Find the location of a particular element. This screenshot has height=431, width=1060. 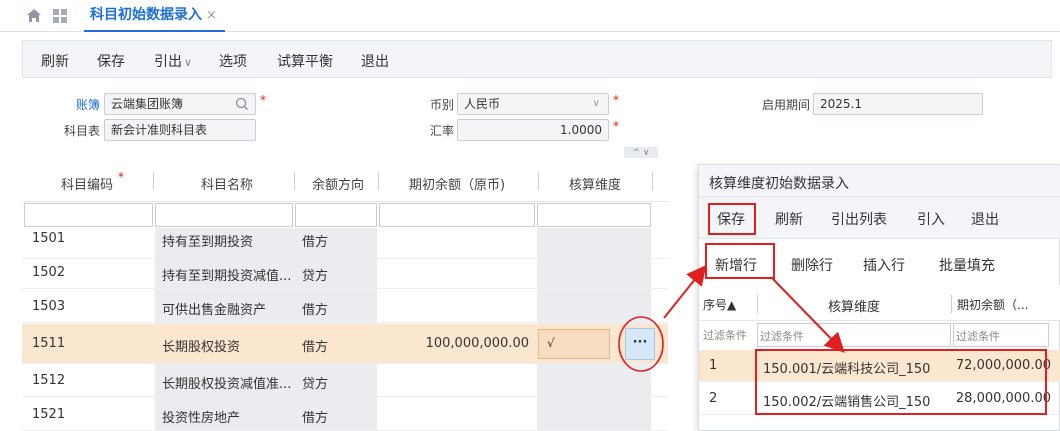

table-row: 1512 长期股权投资减值准... 贷方 is located at coordinates (345, 380).